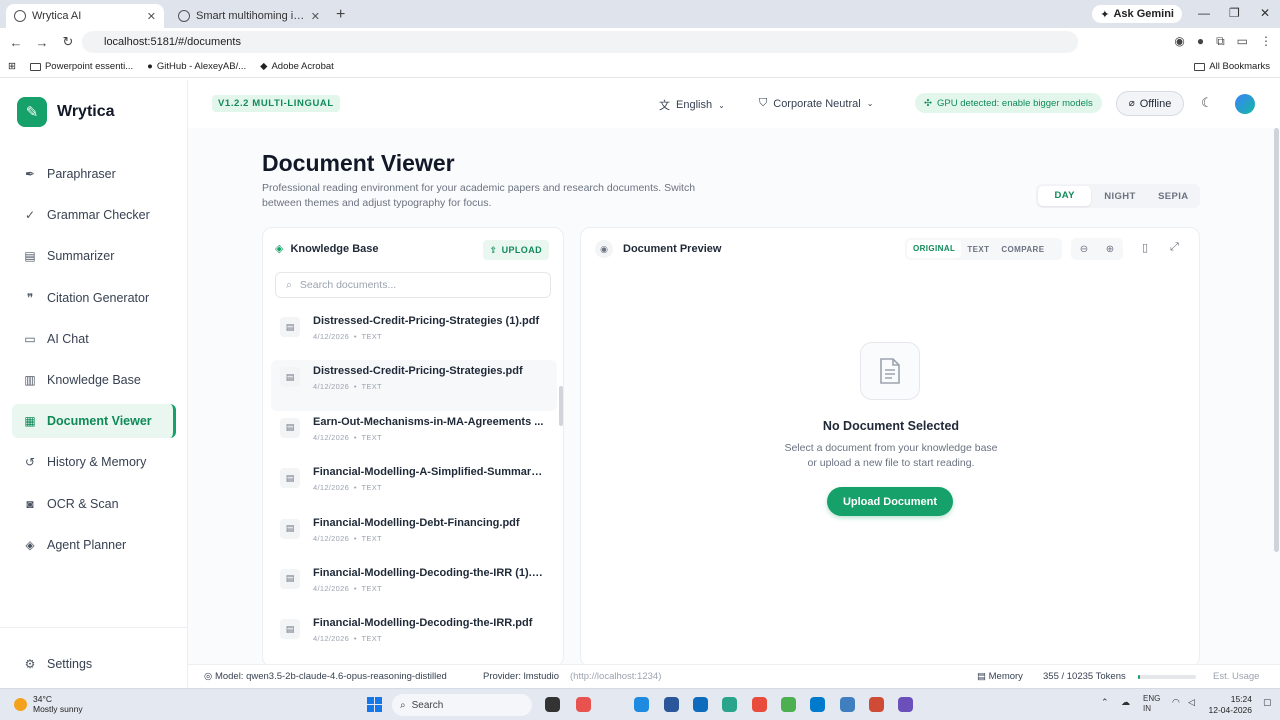  Describe the element at coordinates (1220, 41) in the screenshot. I see `puzzle-icon: ⧉` at that location.